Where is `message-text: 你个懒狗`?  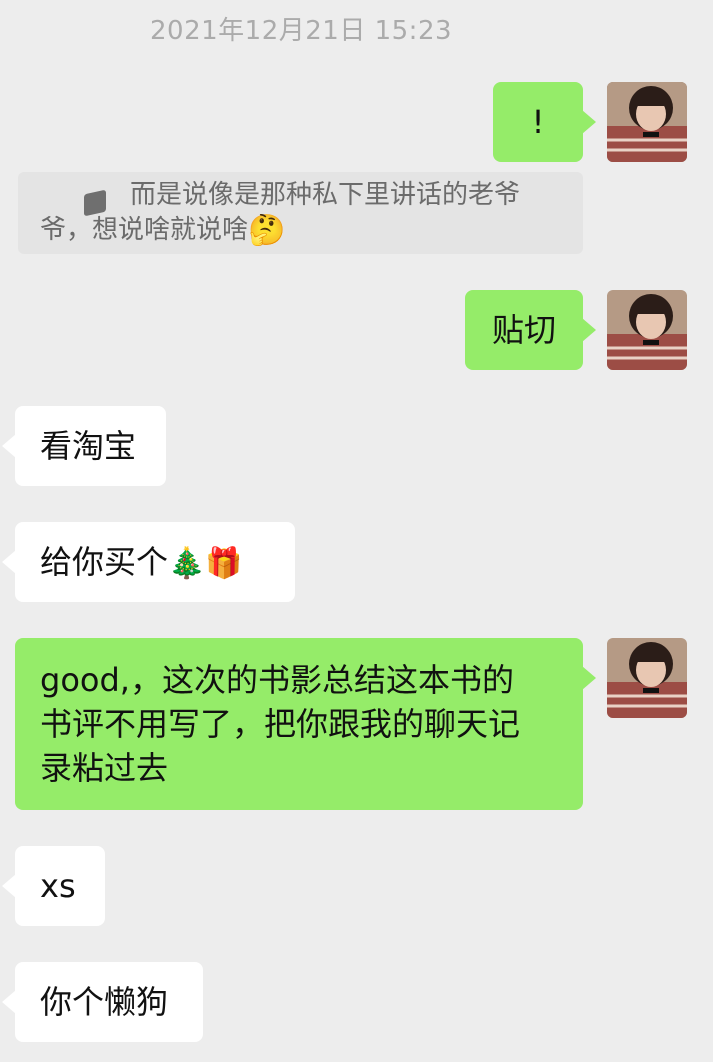 message-text: 你个懒狗 is located at coordinates (104, 1002).